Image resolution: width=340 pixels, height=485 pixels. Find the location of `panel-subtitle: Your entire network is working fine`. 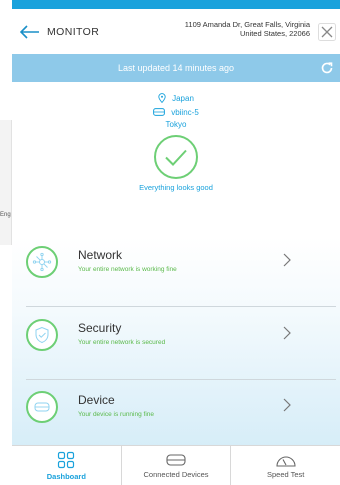

panel-subtitle: Your entire network is working fine is located at coordinates (127, 269).